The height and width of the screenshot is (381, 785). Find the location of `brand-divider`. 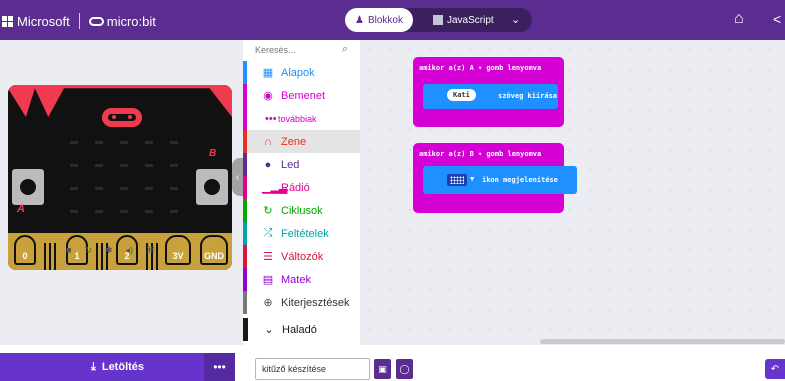

brand-divider is located at coordinates (79, 21).